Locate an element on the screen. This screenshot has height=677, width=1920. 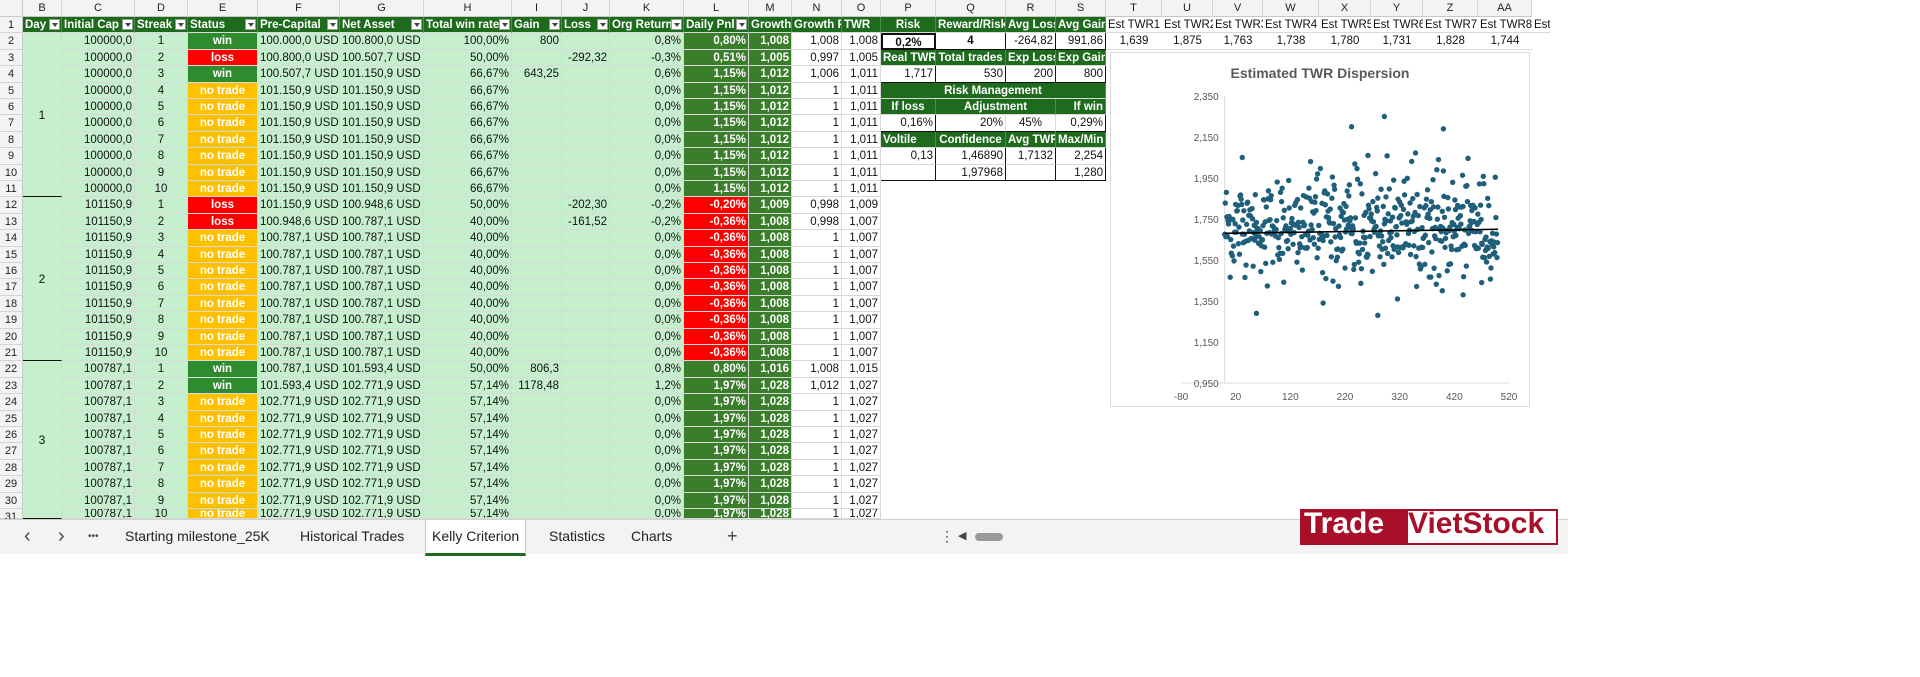
filter-dropdown-icon is located at coordinates (250, 24).